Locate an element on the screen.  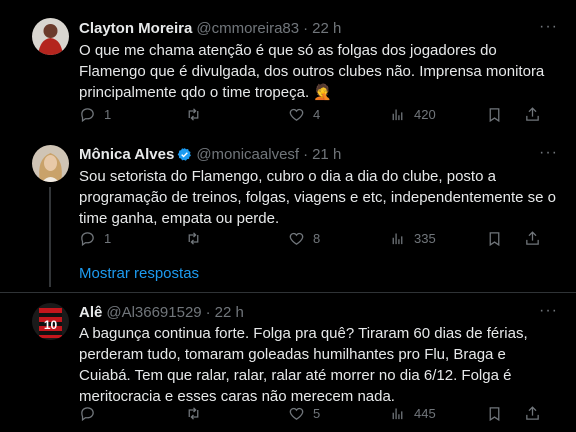
avatar-jersey-number: 10 is located at coordinates (51, 325).